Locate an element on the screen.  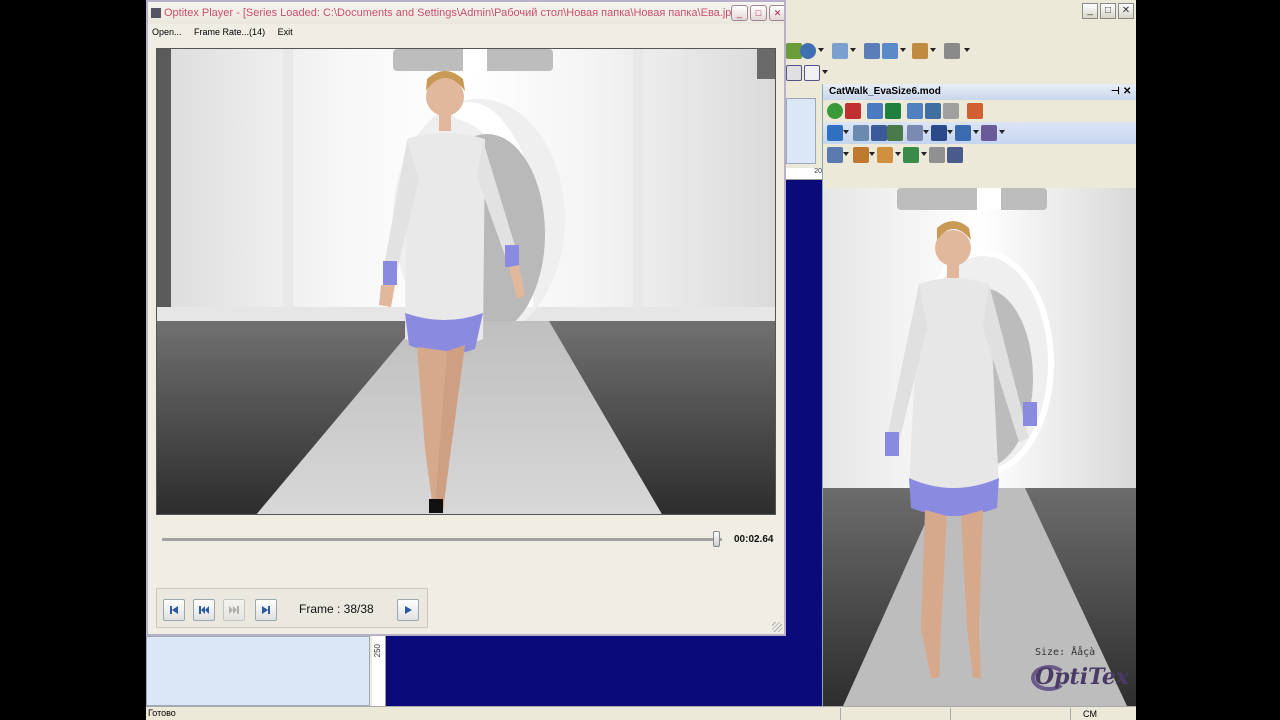
table-icon is located at coordinates (955, 155).